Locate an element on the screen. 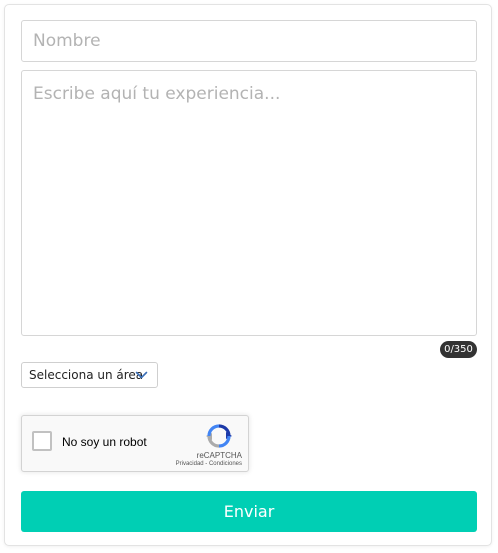 The height and width of the screenshot is (553, 498). recaptcha-links: Privacidad - Condiciones is located at coordinates (202, 464).